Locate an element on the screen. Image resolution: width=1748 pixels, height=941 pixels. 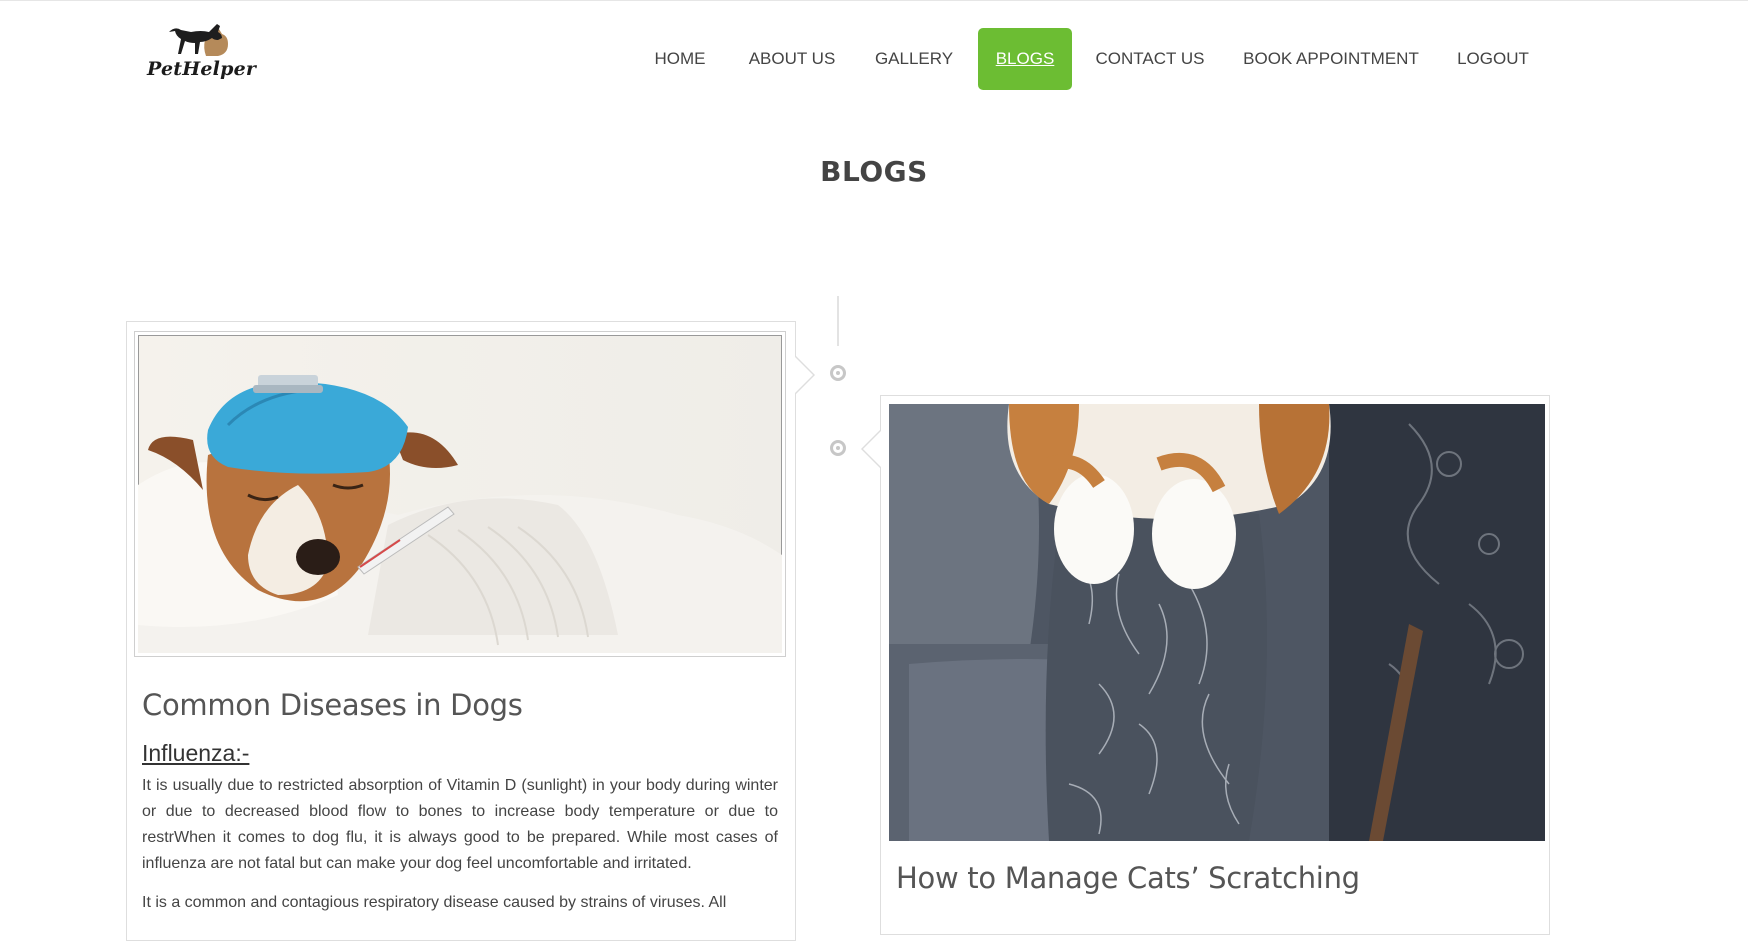
timeline-line is located at coordinates (838, 321).